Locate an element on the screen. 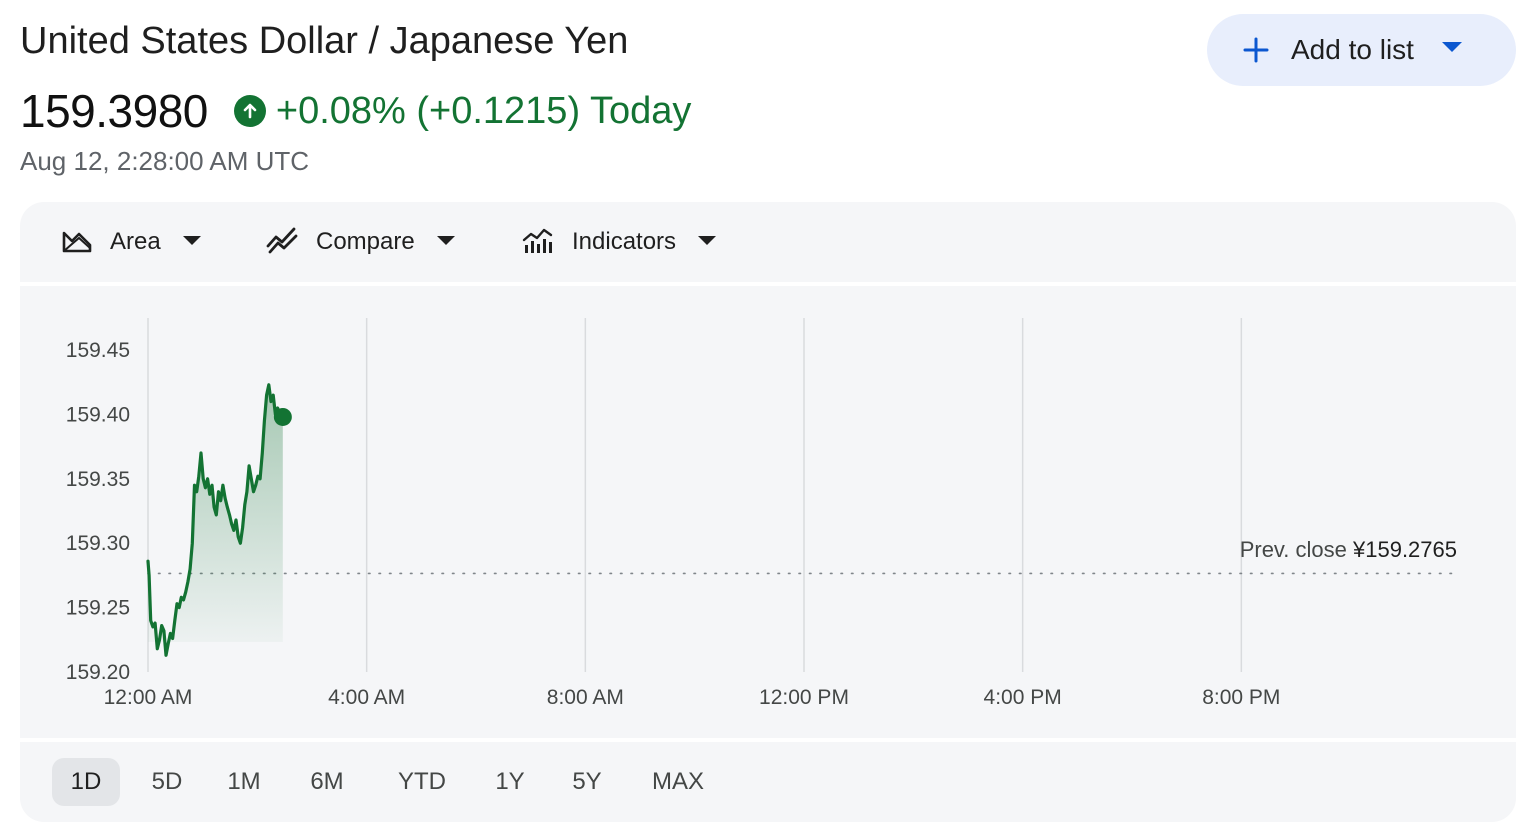 This screenshot has height=822, width=1524. range-selector: 1D 5D 1M 6M YTD 1Y 5Y MAX is located at coordinates (768, 782).